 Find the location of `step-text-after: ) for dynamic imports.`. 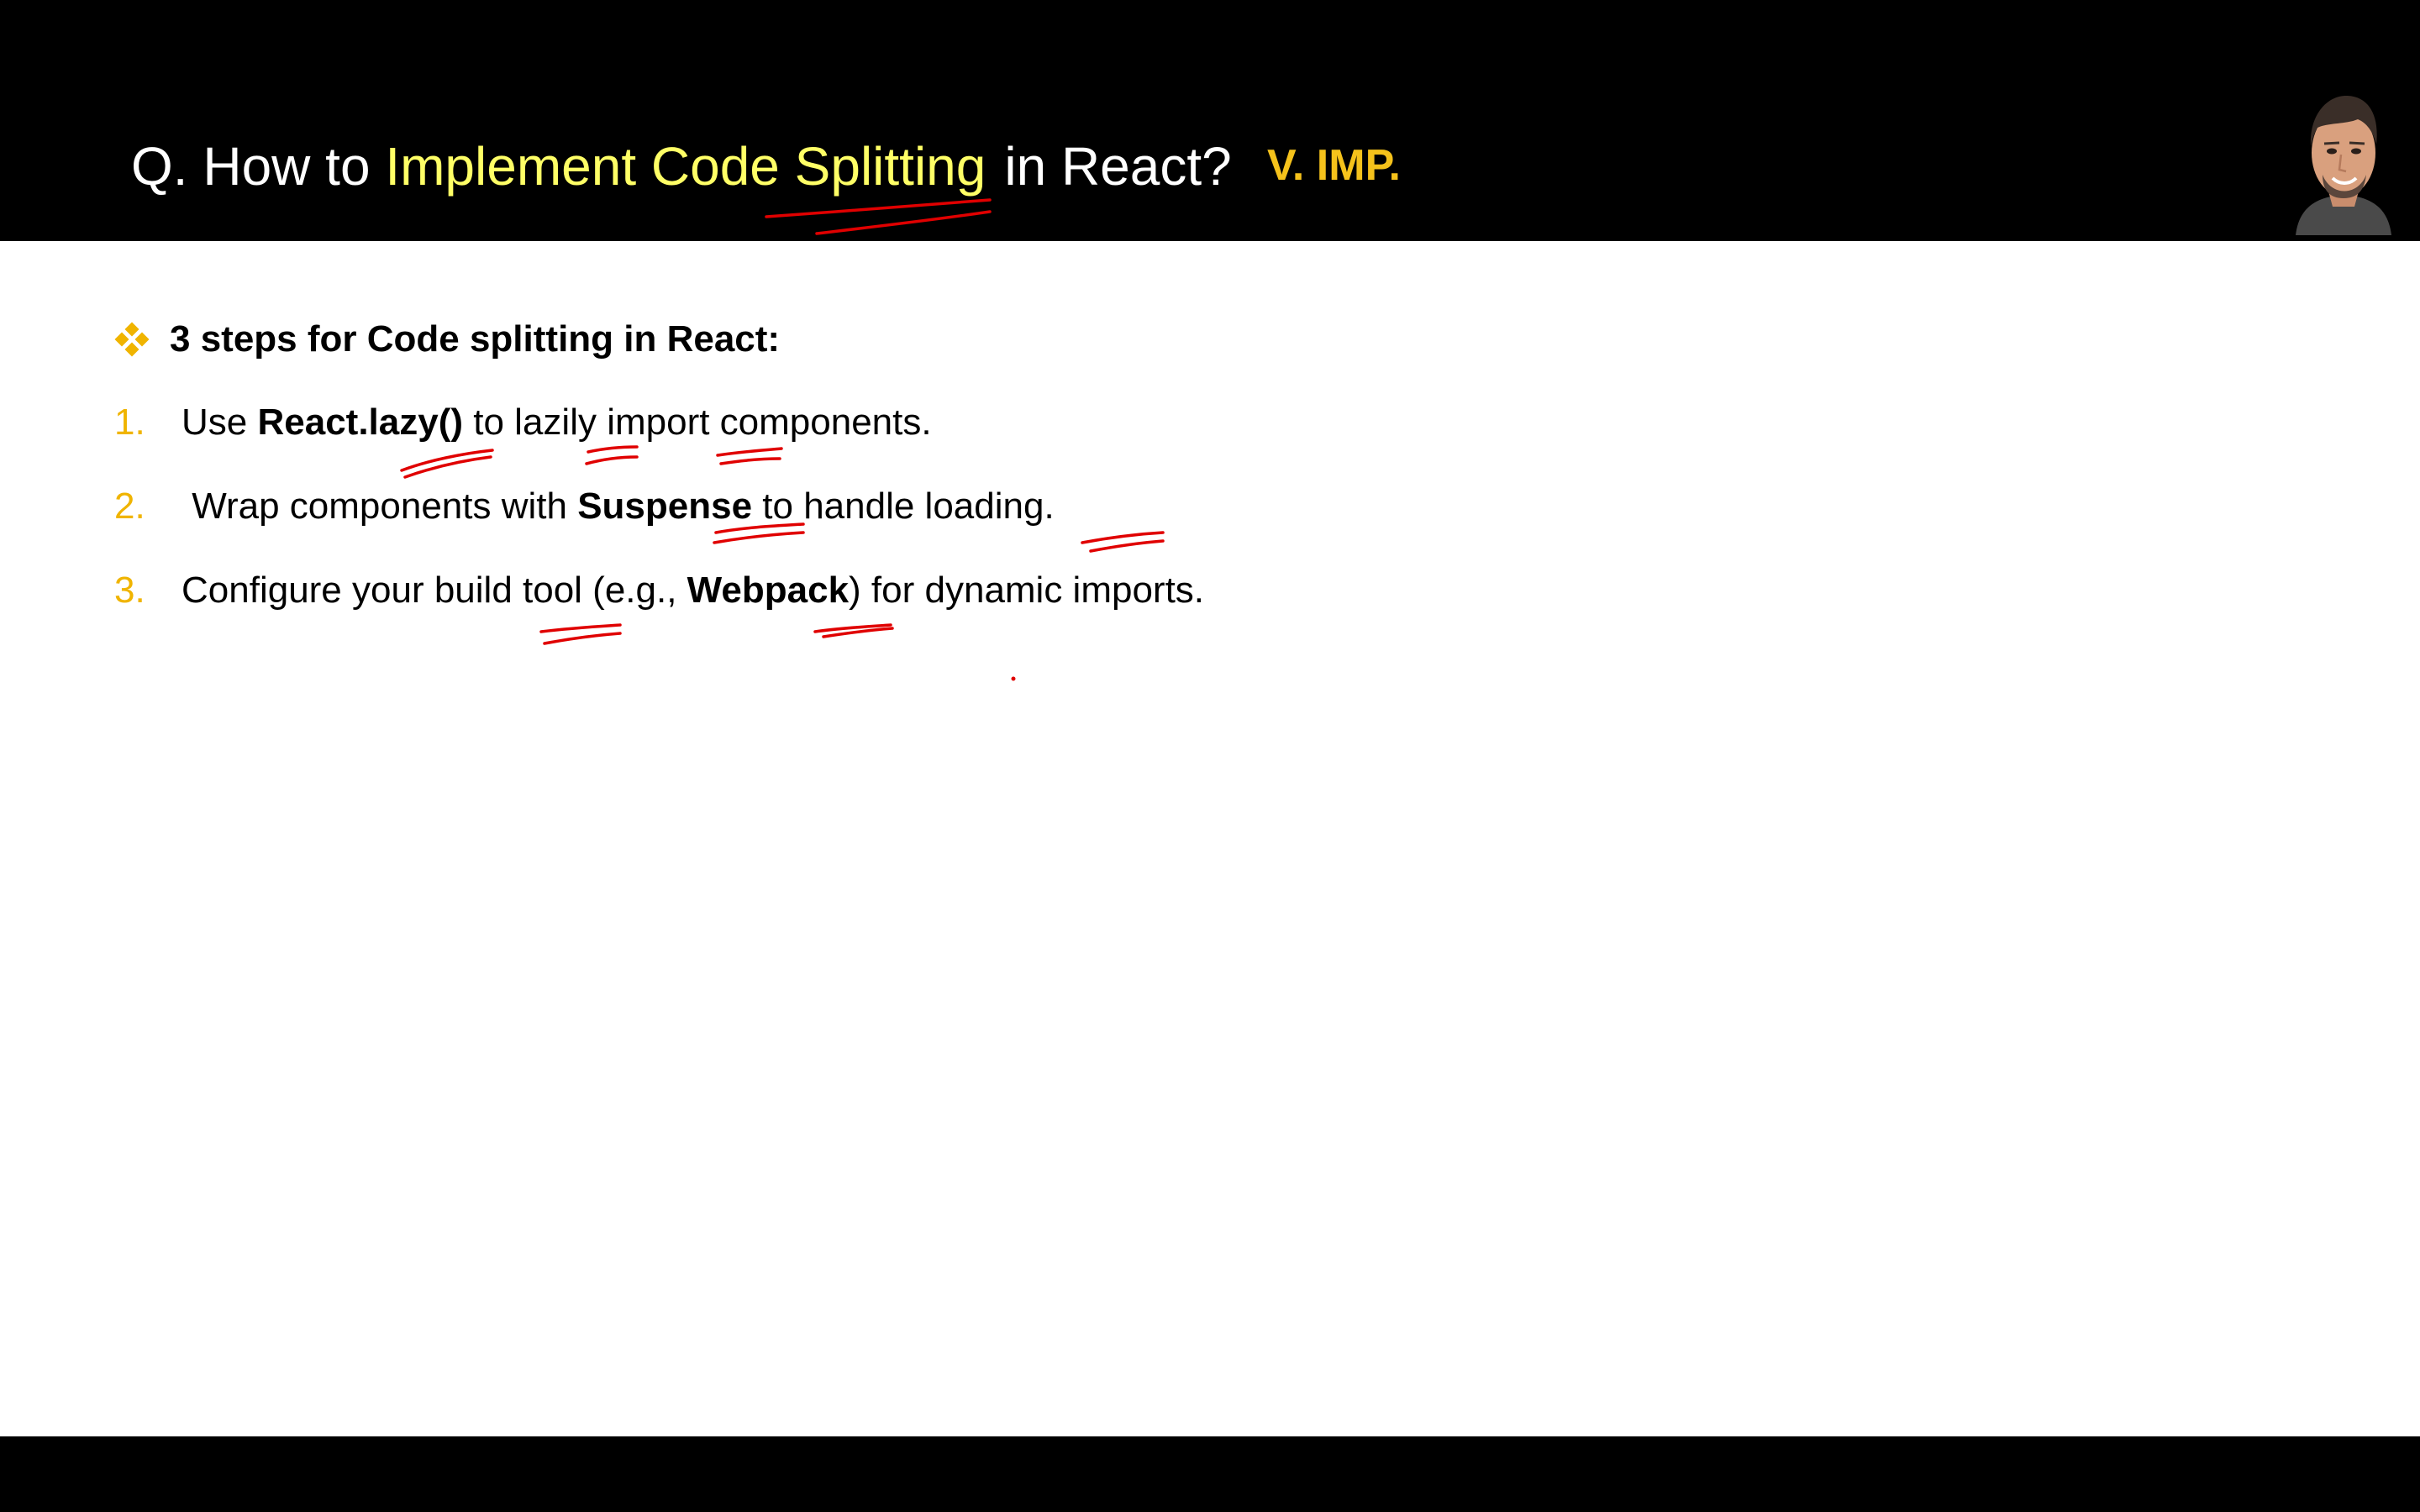

step-text-after: ) for dynamic imports. is located at coordinates (1027, 590).